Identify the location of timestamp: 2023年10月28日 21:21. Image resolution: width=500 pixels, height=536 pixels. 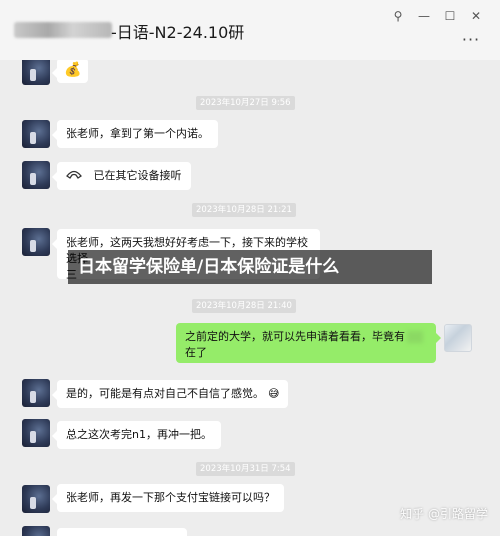
(244, 210).